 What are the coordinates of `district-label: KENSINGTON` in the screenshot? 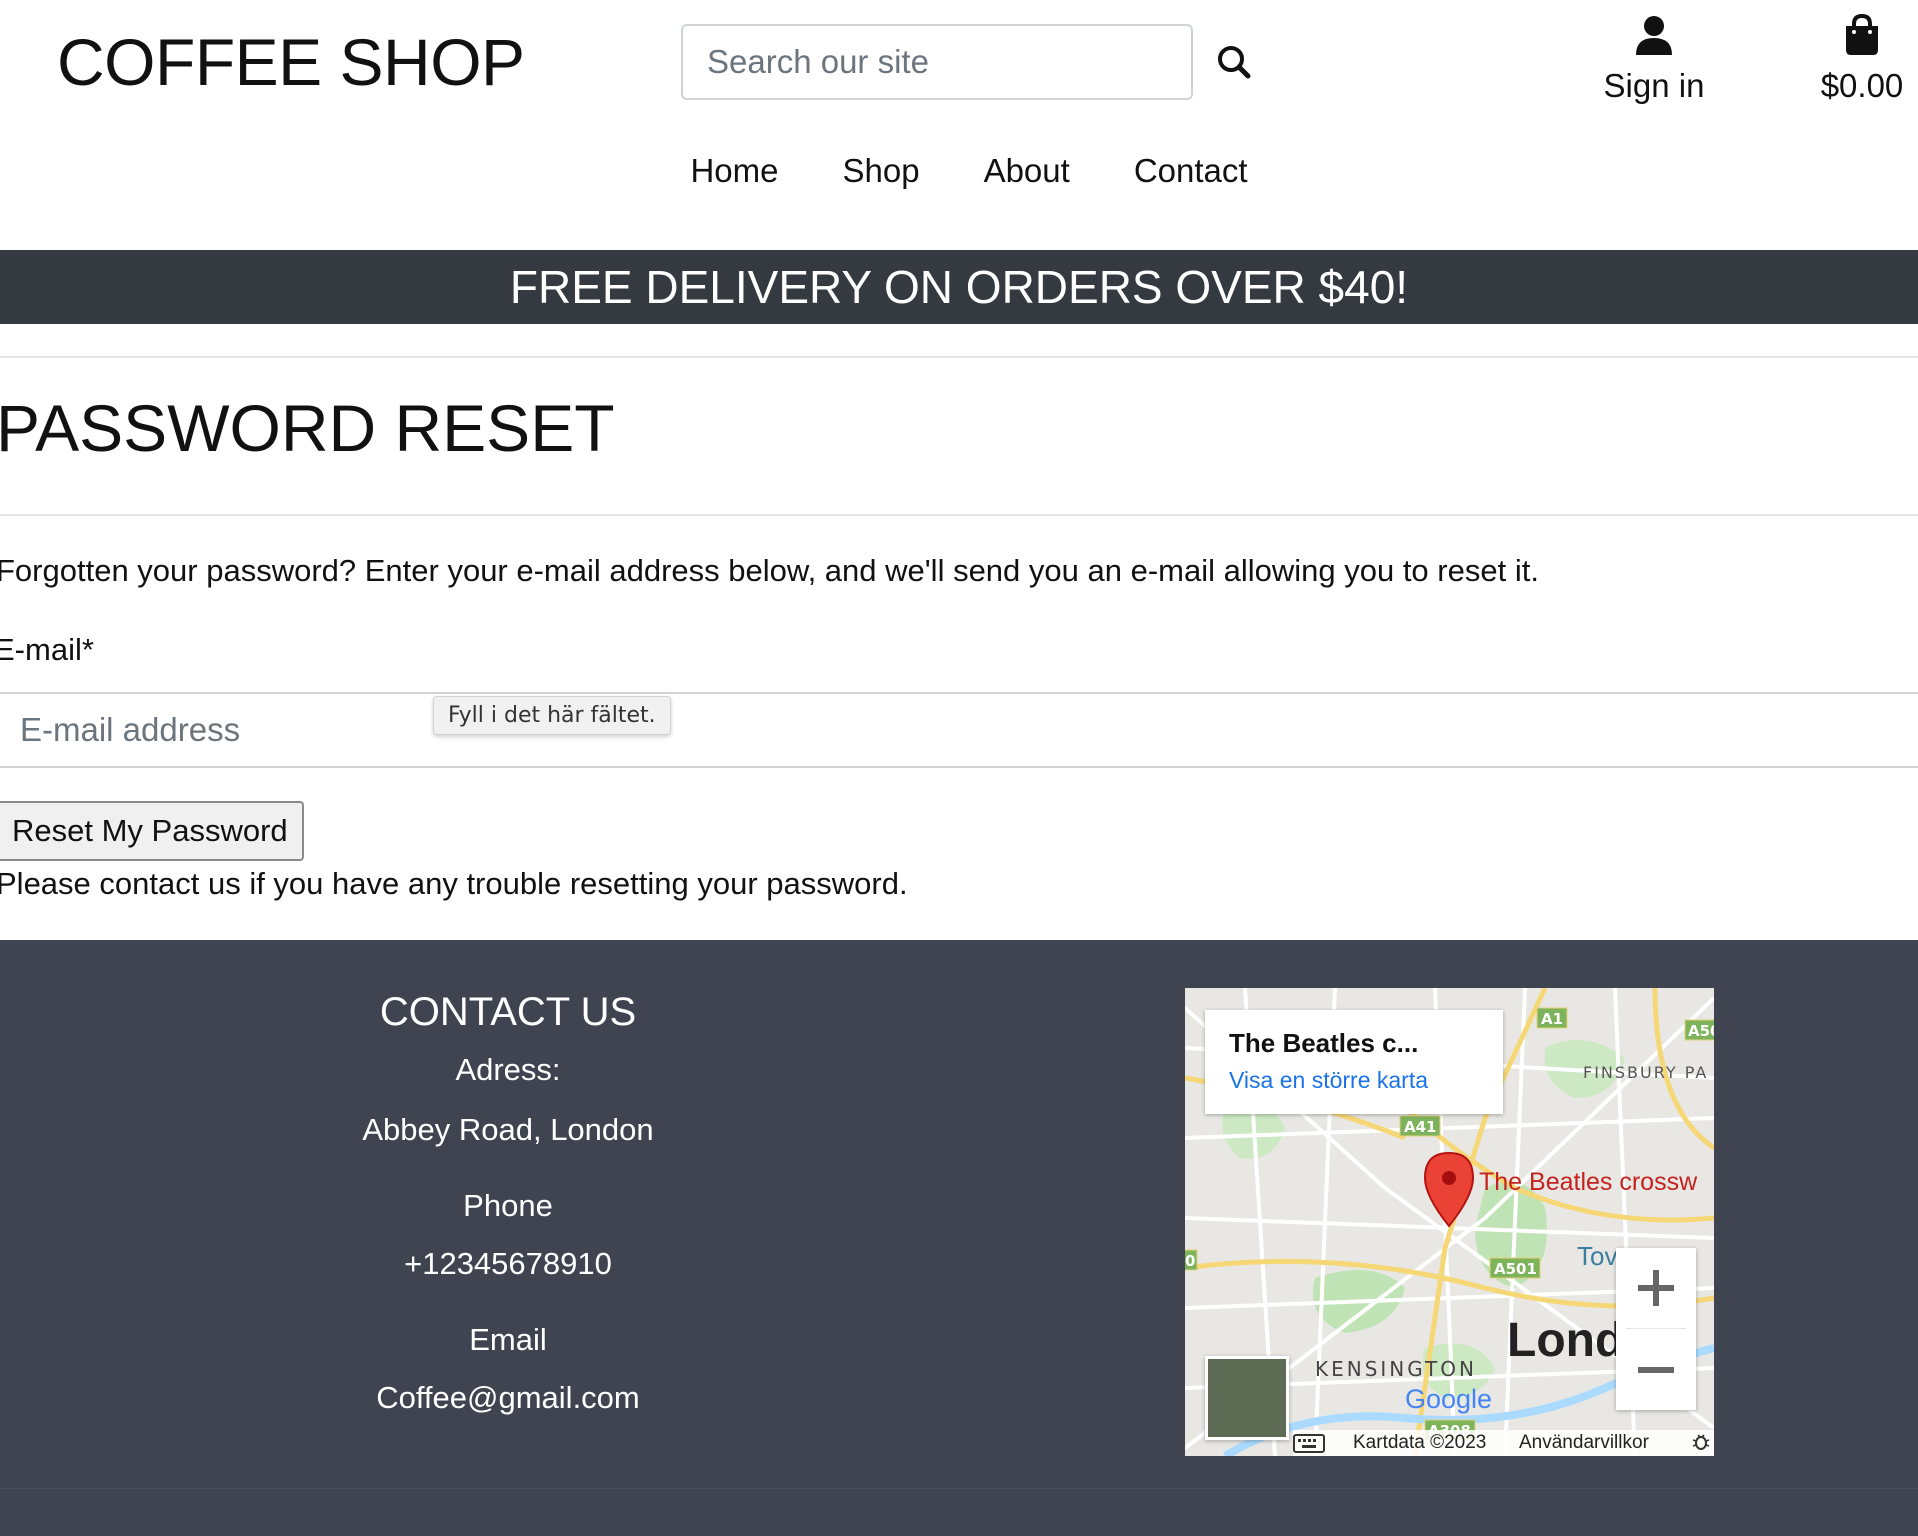 It's located at (1396, 1369).